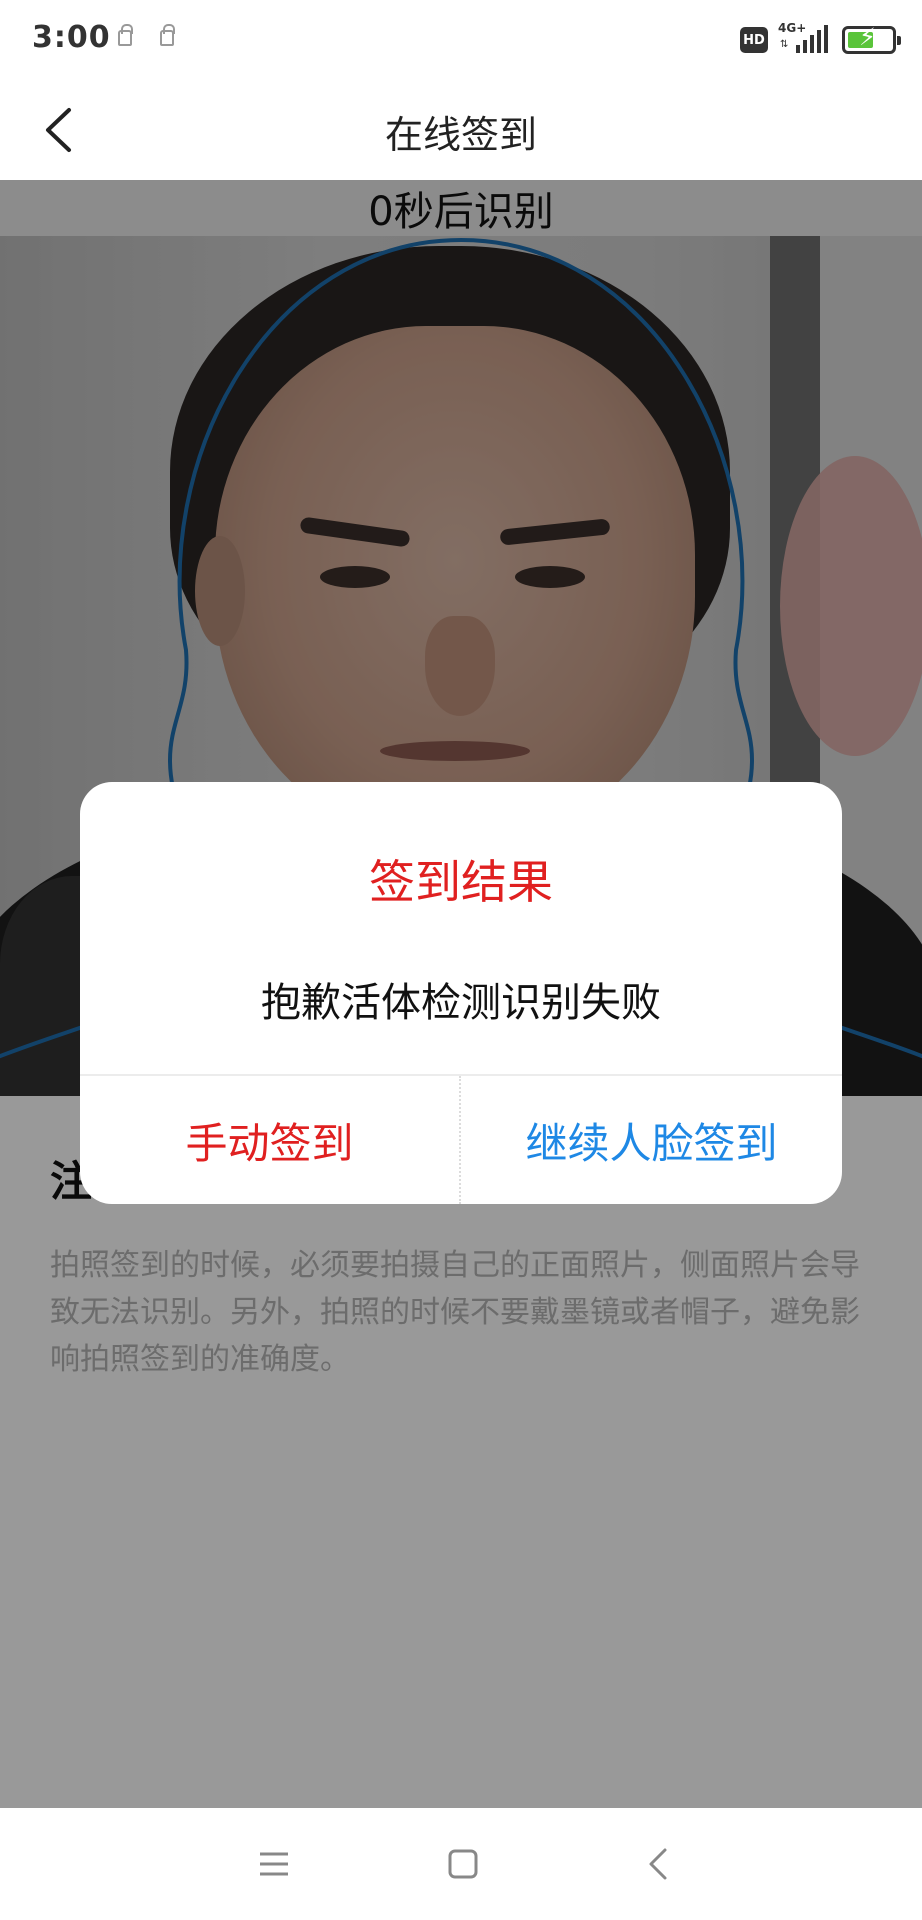 This screenshot has height=1920, width=922. I want to click on system-navigation-bar, so click(461, 1864).